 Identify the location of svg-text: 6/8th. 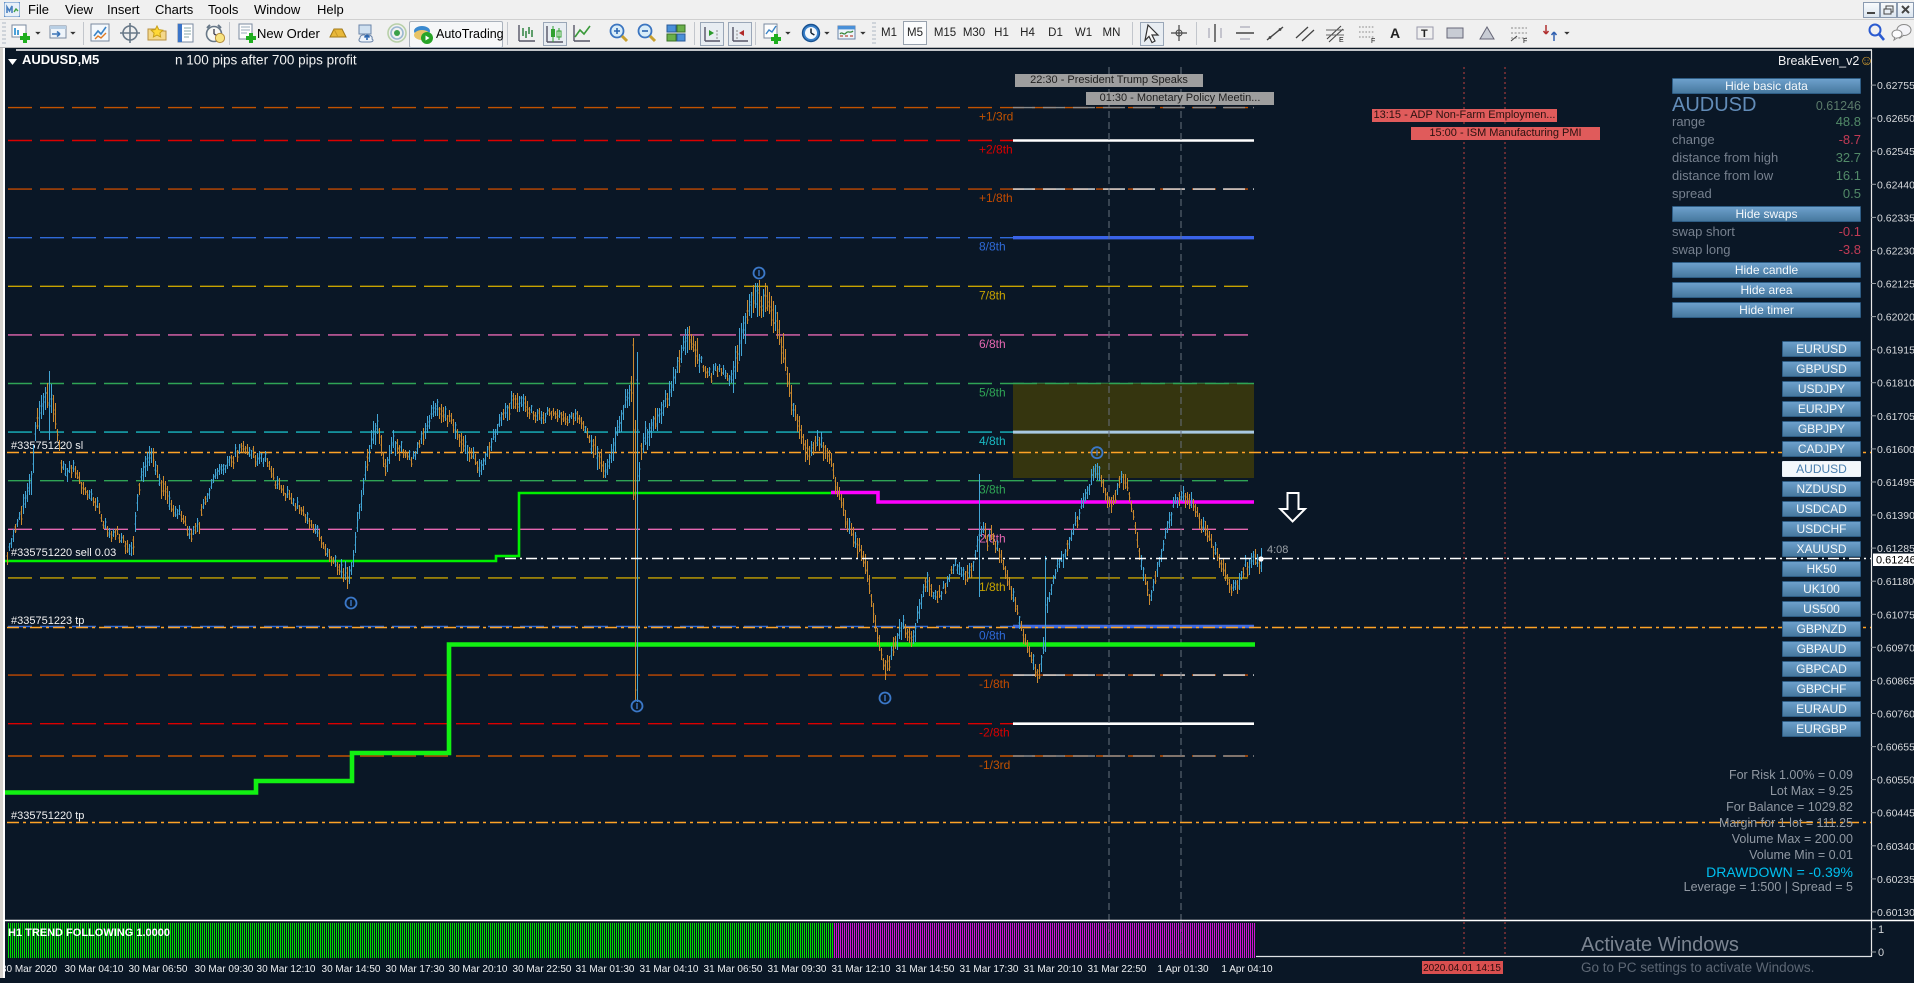
(992, 344).